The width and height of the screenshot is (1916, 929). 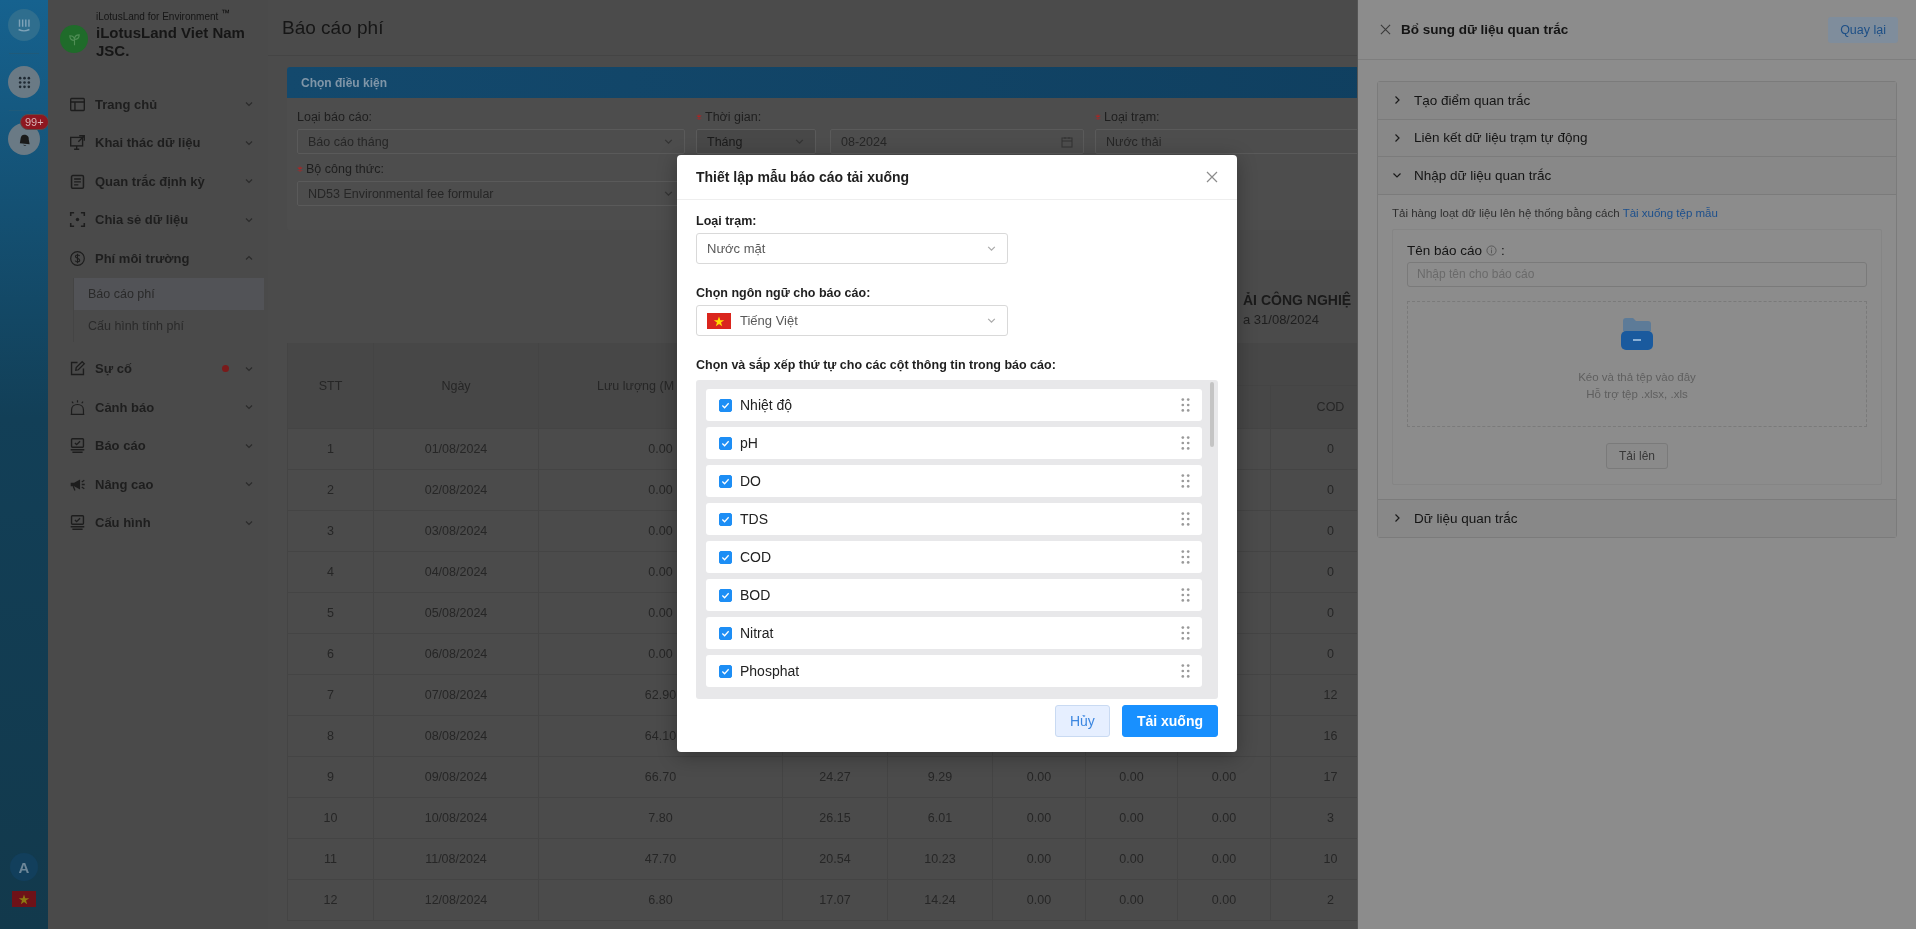 I want to click on app-logo-icon, so click(x=24, y=25).